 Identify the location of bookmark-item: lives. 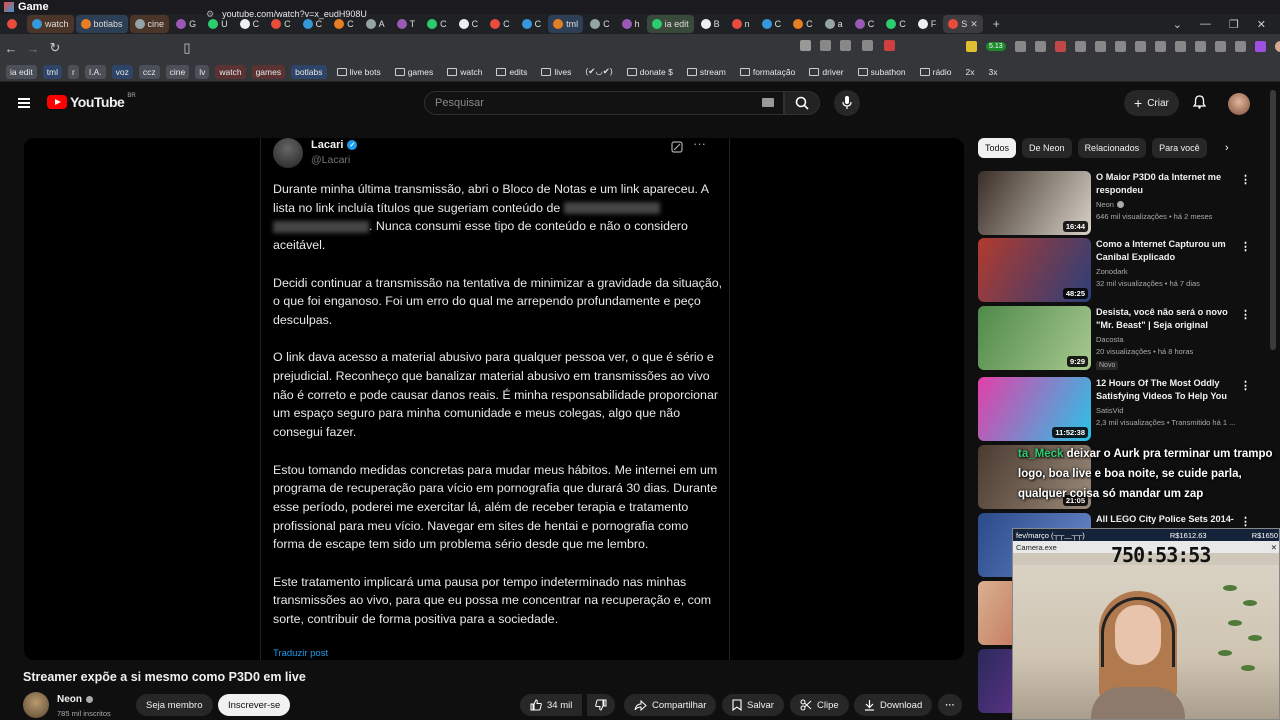
(556, 72).